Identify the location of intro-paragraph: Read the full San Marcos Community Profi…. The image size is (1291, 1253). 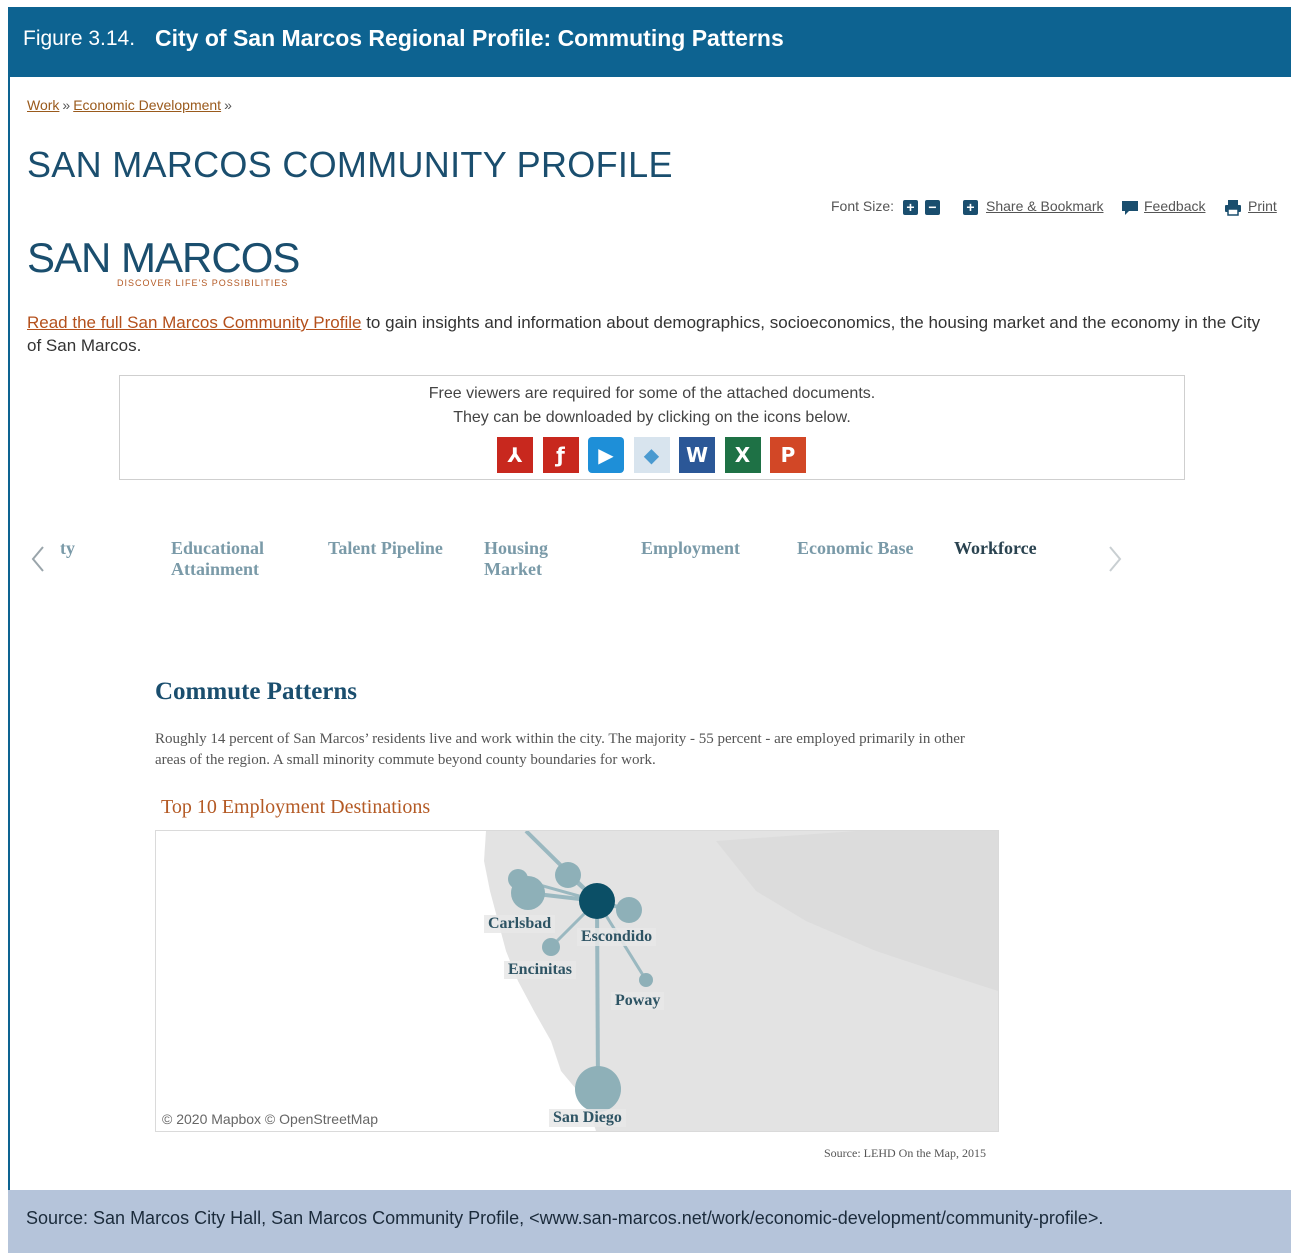
(652, 334).